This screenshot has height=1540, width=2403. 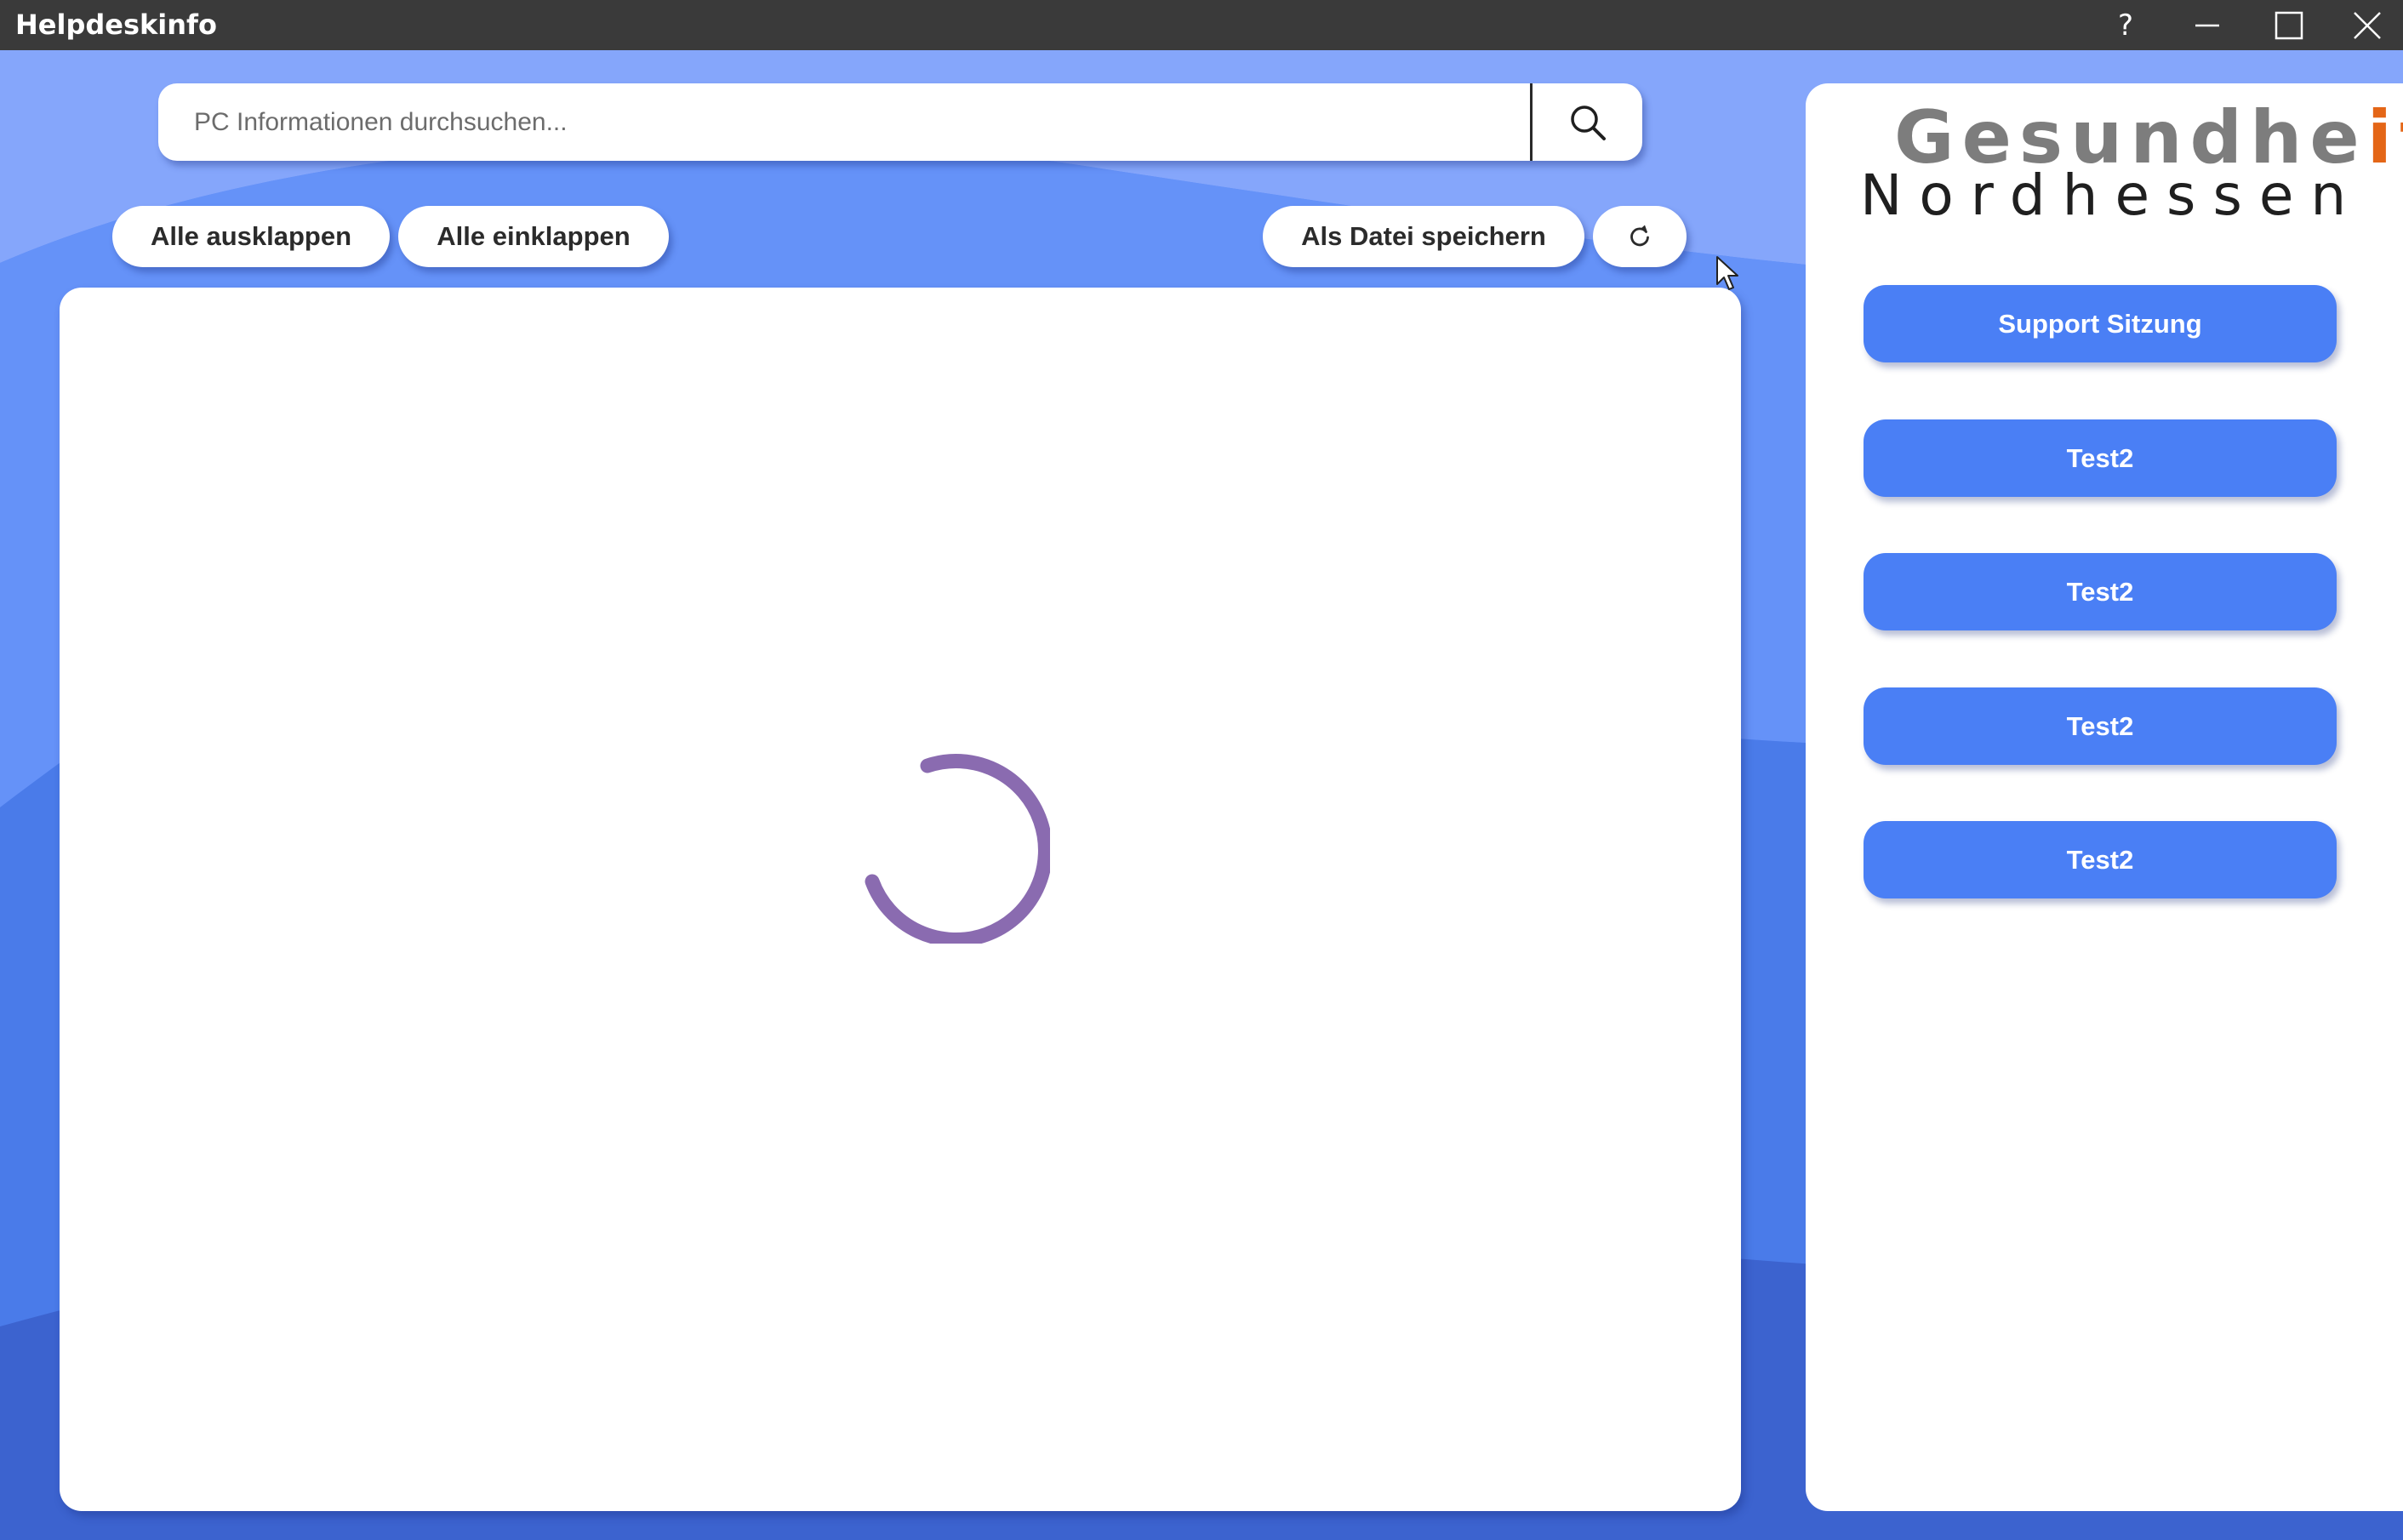 What do you see at coordinates (2100, 859) in the screenshot?
I see `test2-button-4: Test2` at bounding box center [2100, 859].